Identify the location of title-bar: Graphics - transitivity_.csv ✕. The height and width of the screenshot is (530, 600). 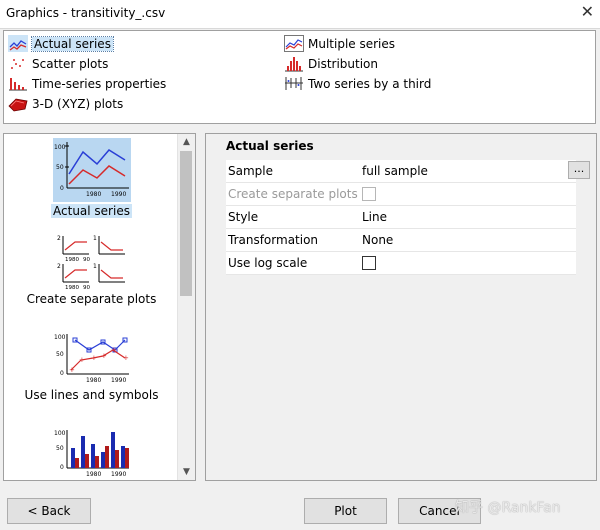
(300, 14).